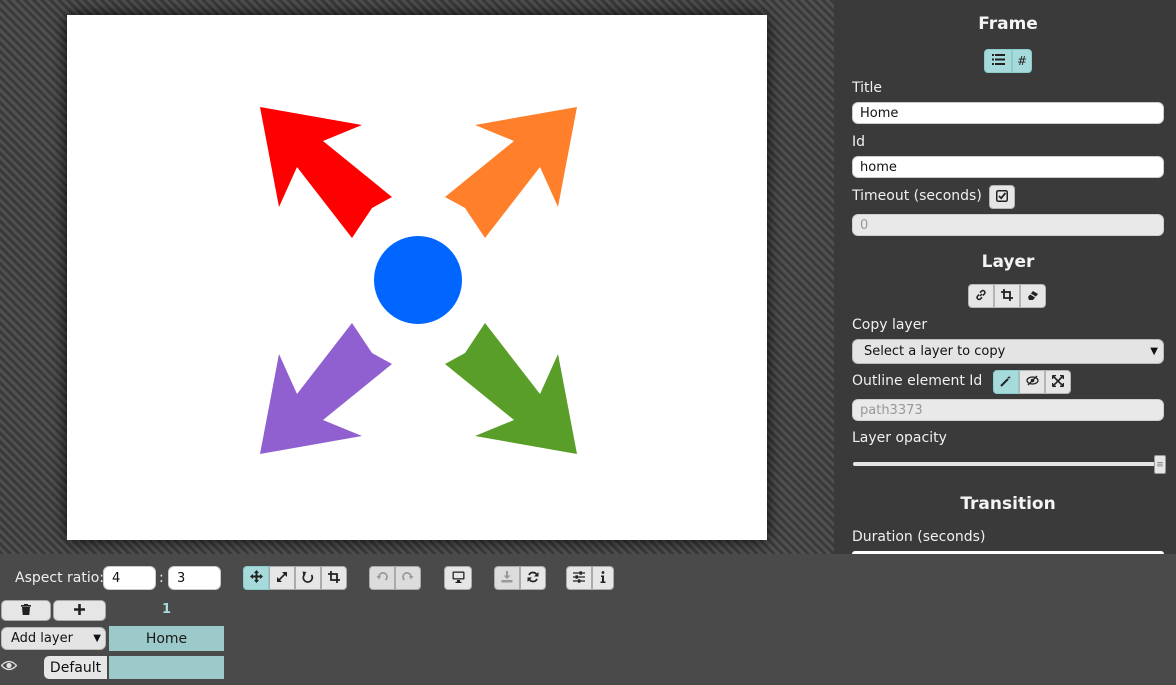 This screenshot has height=685, width=1176. Describe the element at coordinates (879, 113) in the screenshot. I see `title-input-value: Home` at that location.